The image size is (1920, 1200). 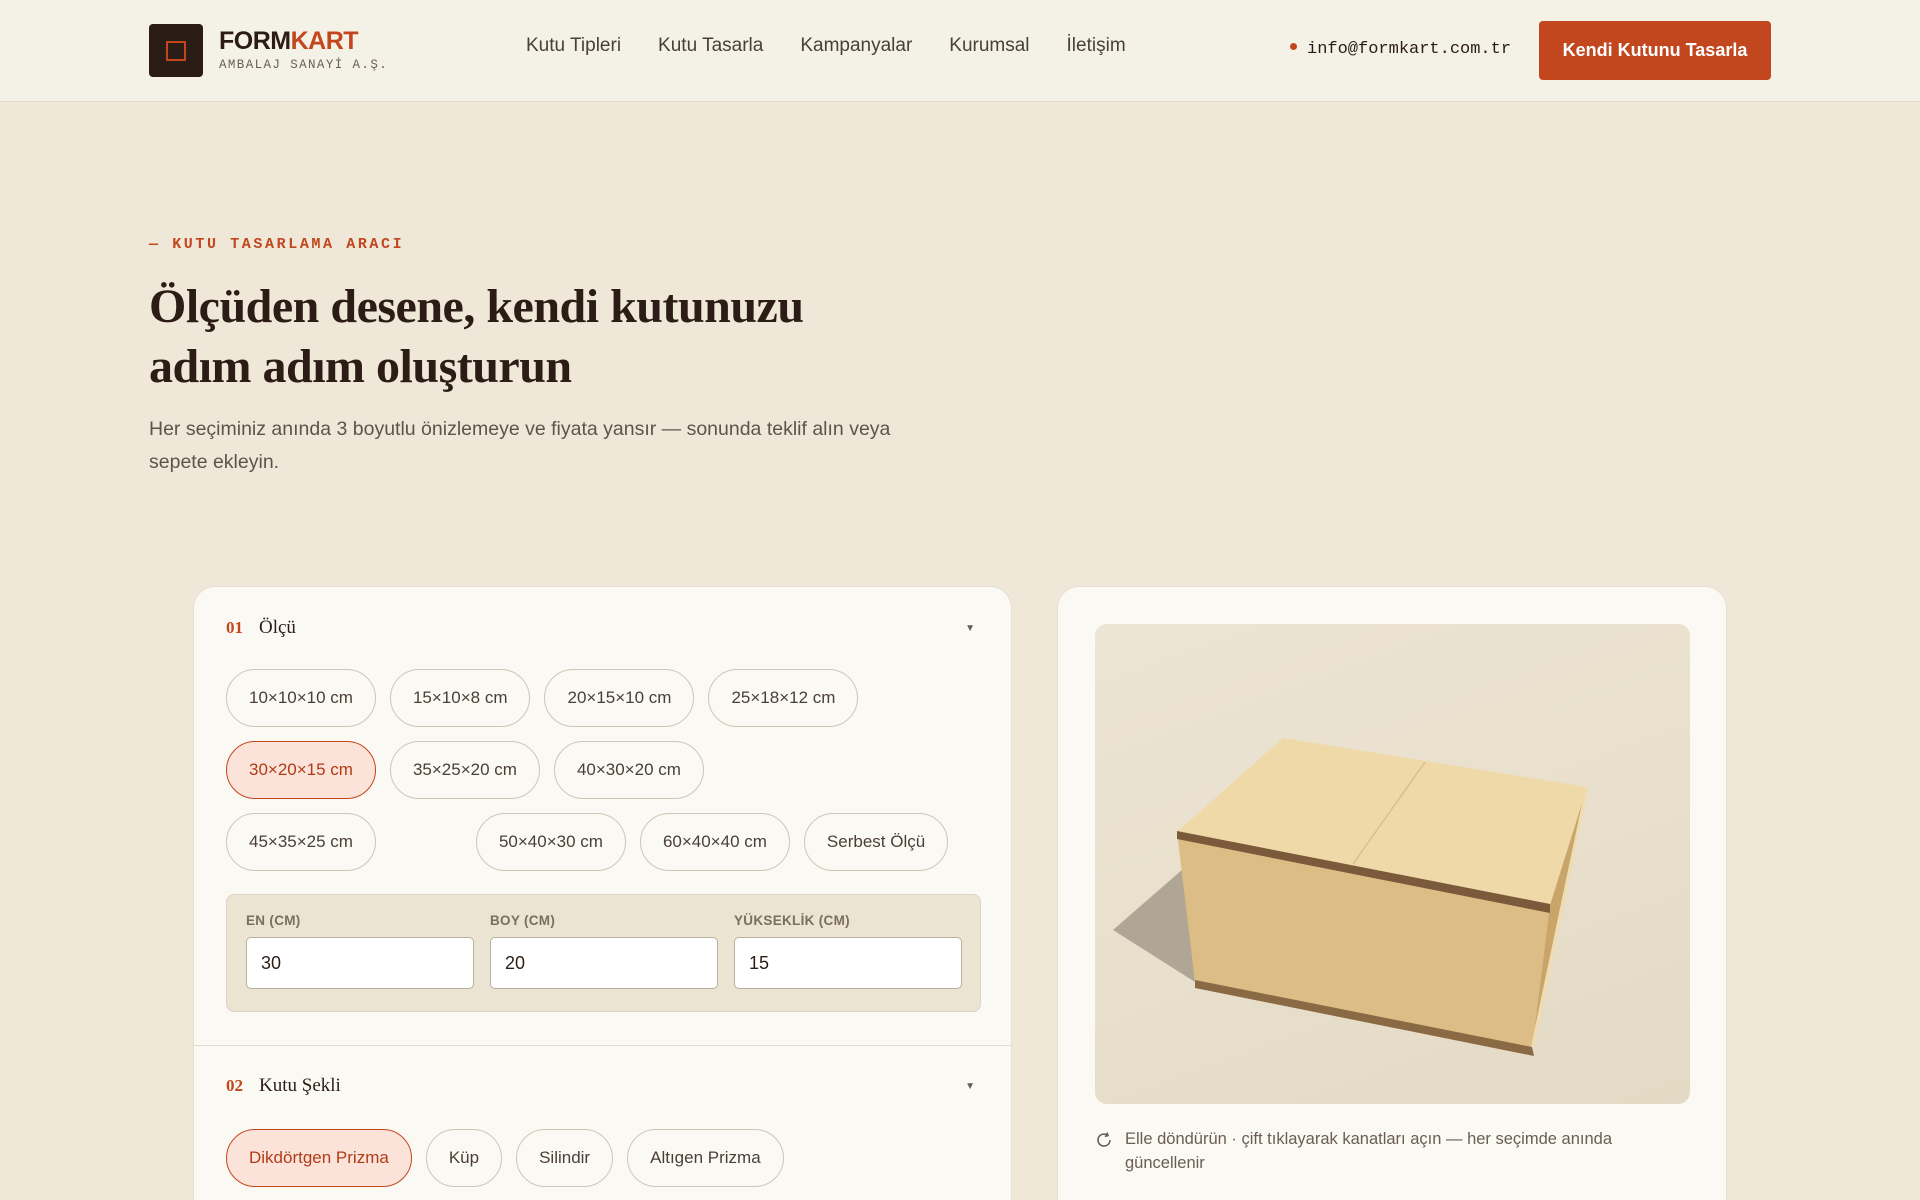 I want to click on brand-subtitle: AMBALAJ SANAYİ A.Ş., so click(x=304, y=65).